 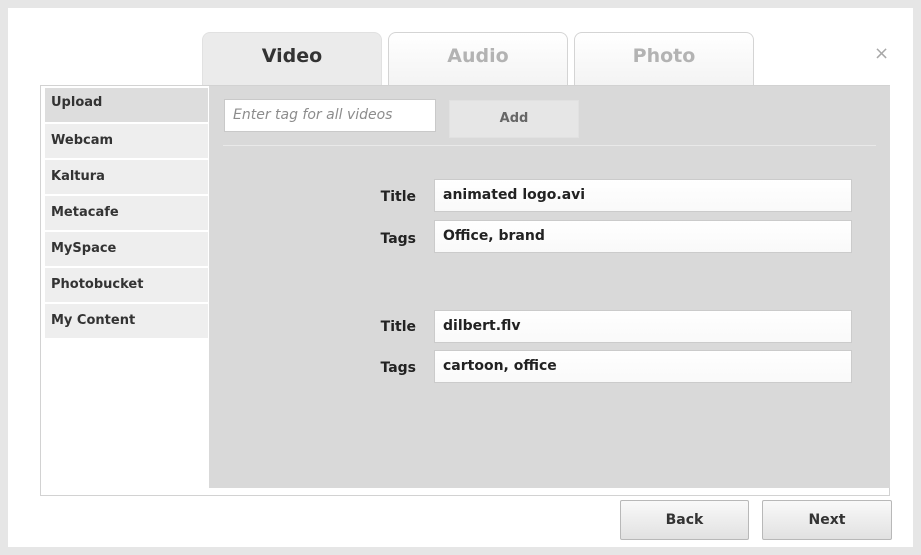 What do you see at coordinates (643, 366) in the screenshot?
I see `video-tags-field: cartoon, office` at bounding box center [643, 366].